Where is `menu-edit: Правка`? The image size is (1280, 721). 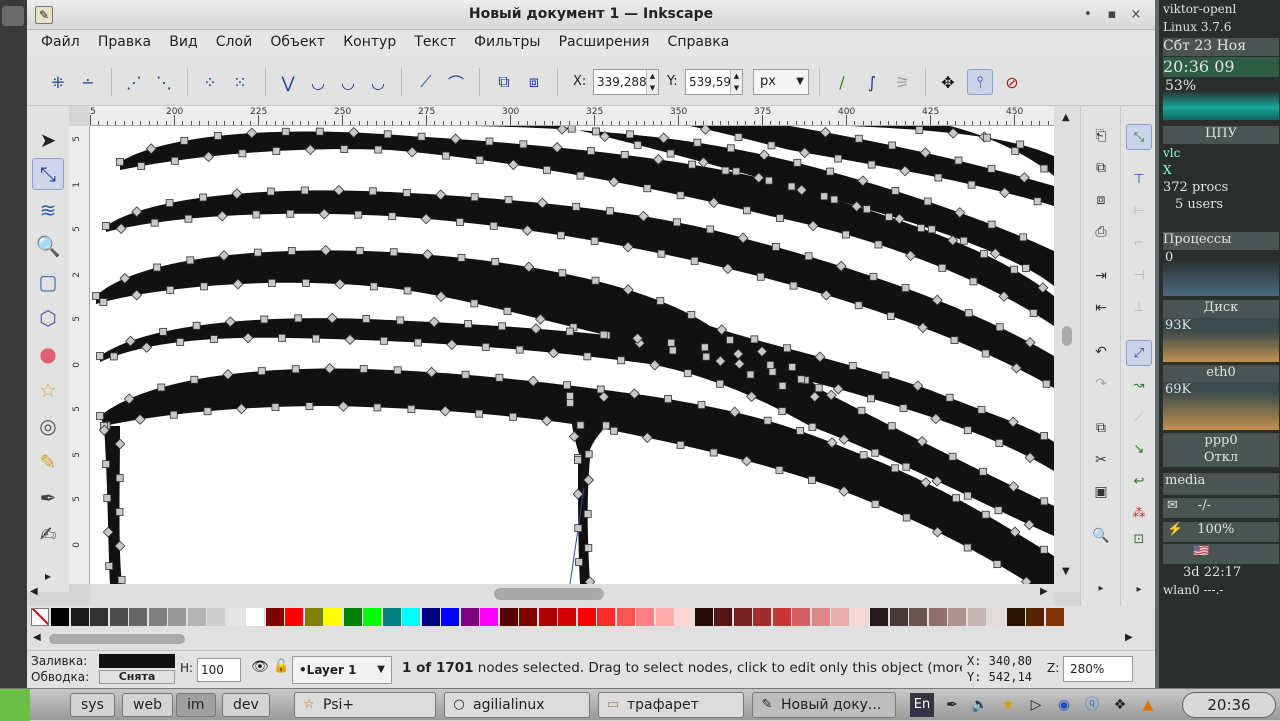 menu-edit: Правка is located at coordinates (124, 42).